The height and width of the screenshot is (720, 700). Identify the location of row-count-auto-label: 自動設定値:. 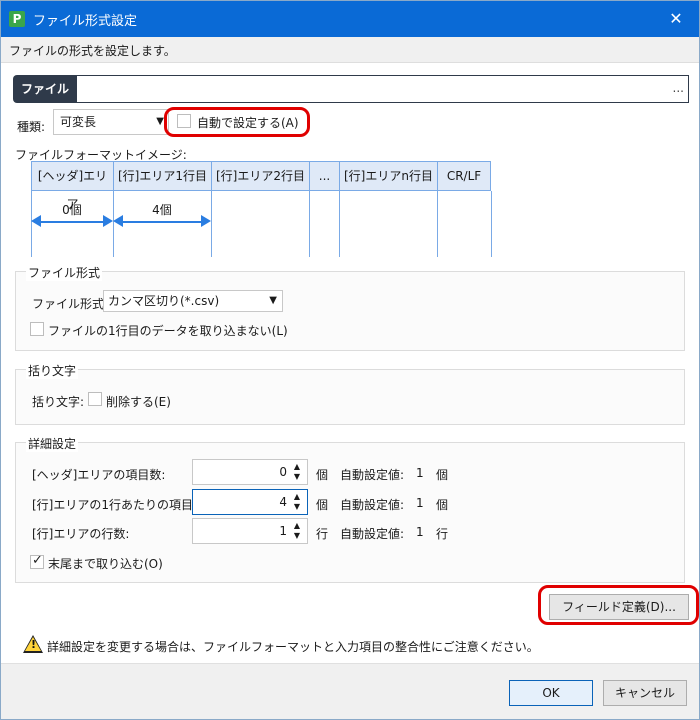
(372, 534).